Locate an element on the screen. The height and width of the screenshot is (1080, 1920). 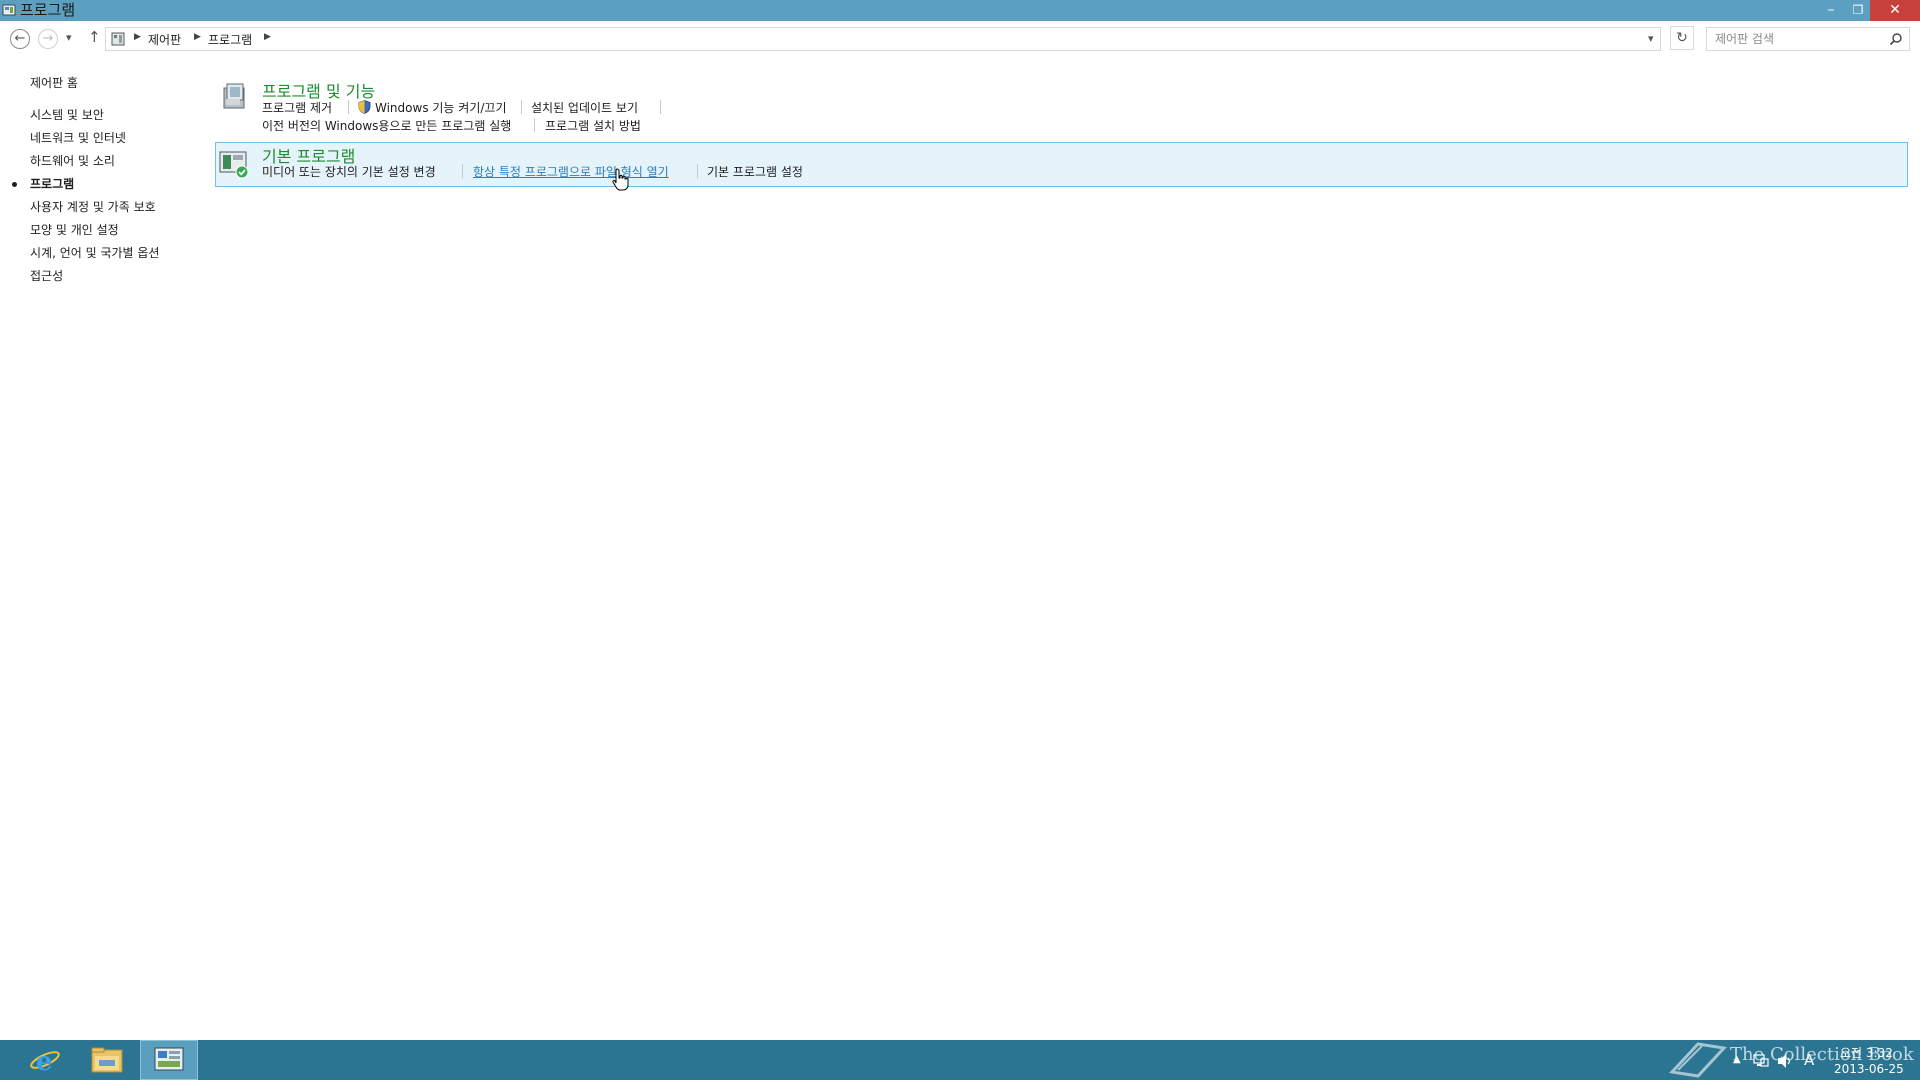
address-bar: ▶ 제어판 ▶ 프로그램 ▶ is located at coordinates (883, 39).